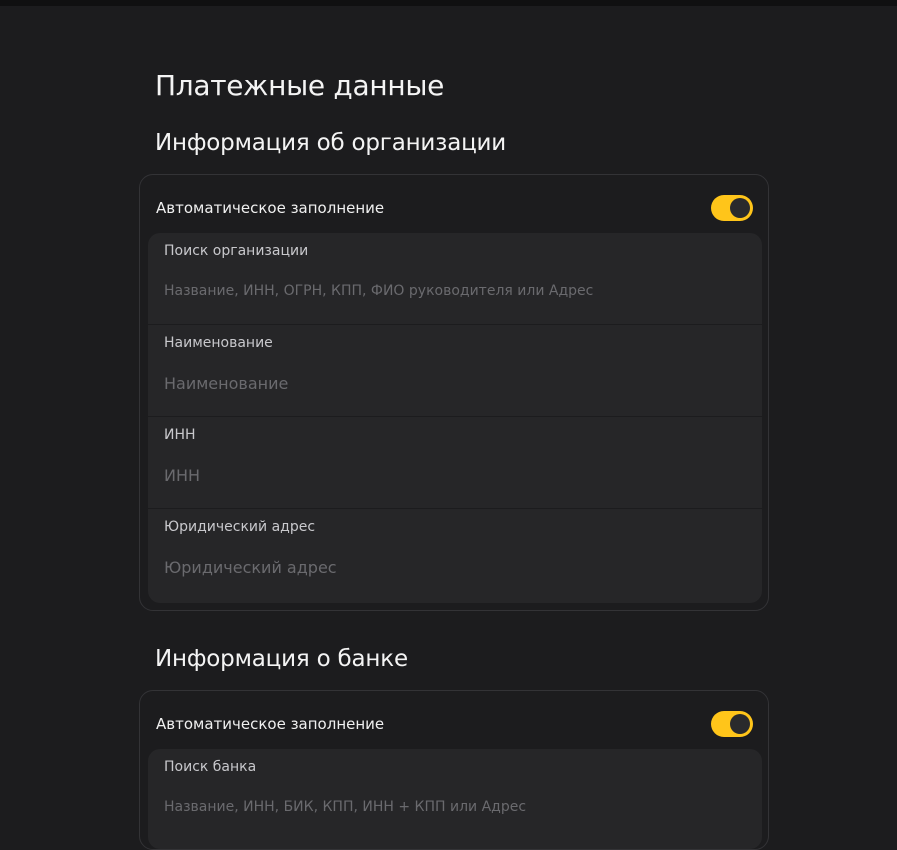 Image resolution: width=897 pixels, height=850 pixels. Describe the element at coordinates (270, 208) in the screenshot. I see `organization-auto-fill-label: Автоматическое заполнение` at that location.